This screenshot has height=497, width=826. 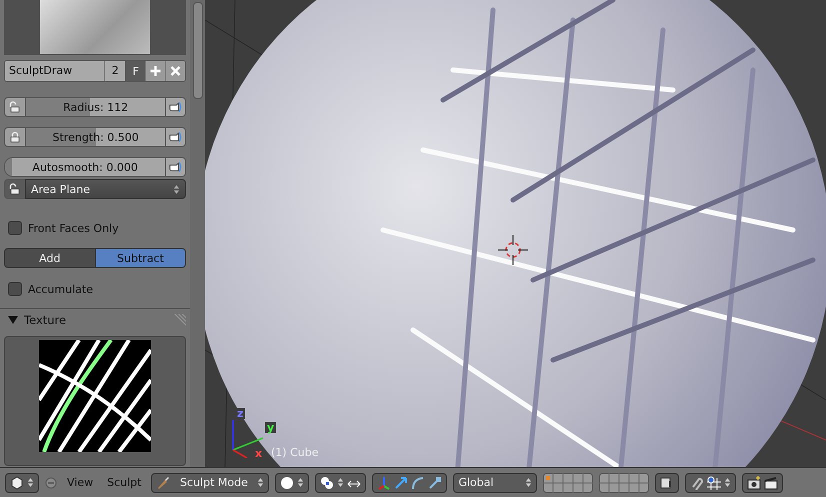 What do you see at coordinates (95, 137) in the screenshot?
I see `value-slider: Strength: 0.500` at bounding box center [95, 137].